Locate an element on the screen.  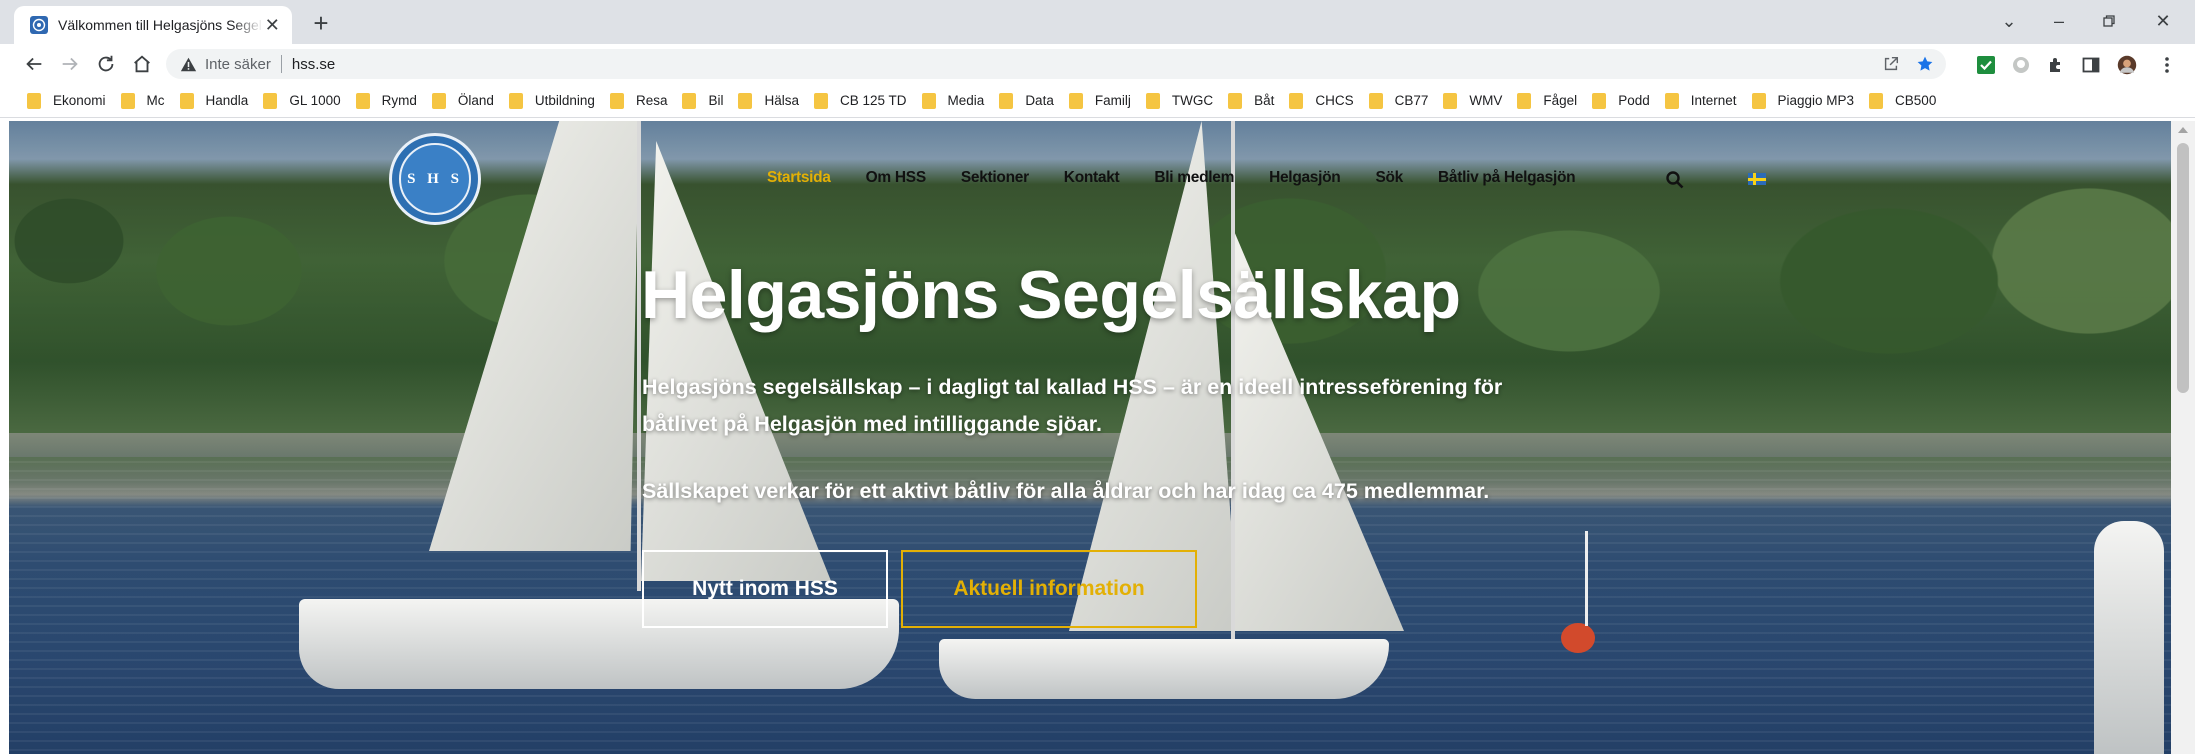
bookmark-item: Fågel is located at coordinates (1551, 101).